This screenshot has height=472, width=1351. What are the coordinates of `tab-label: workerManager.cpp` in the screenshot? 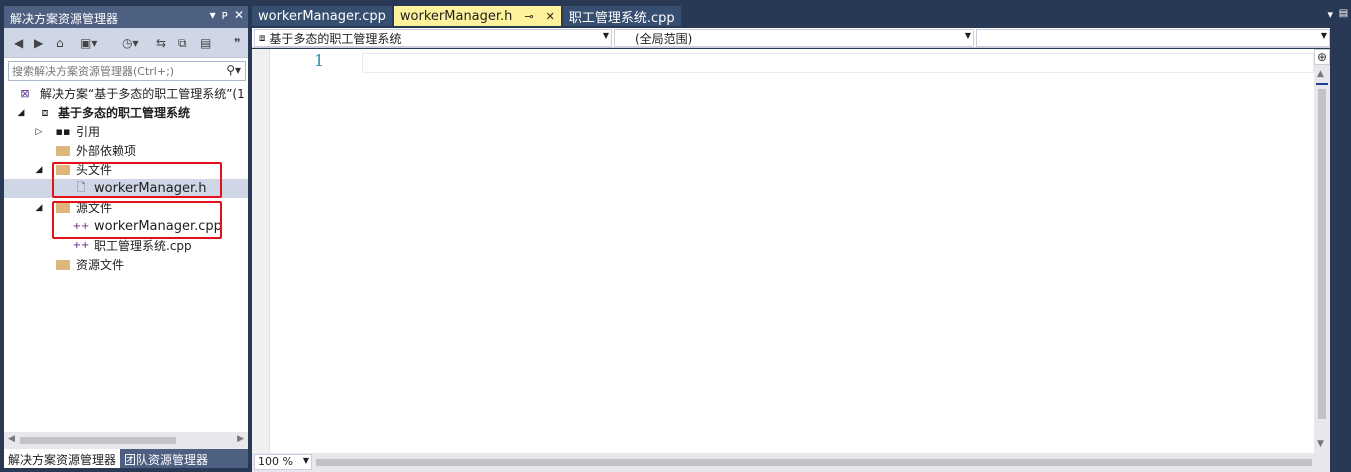 It's located at (322, 16).